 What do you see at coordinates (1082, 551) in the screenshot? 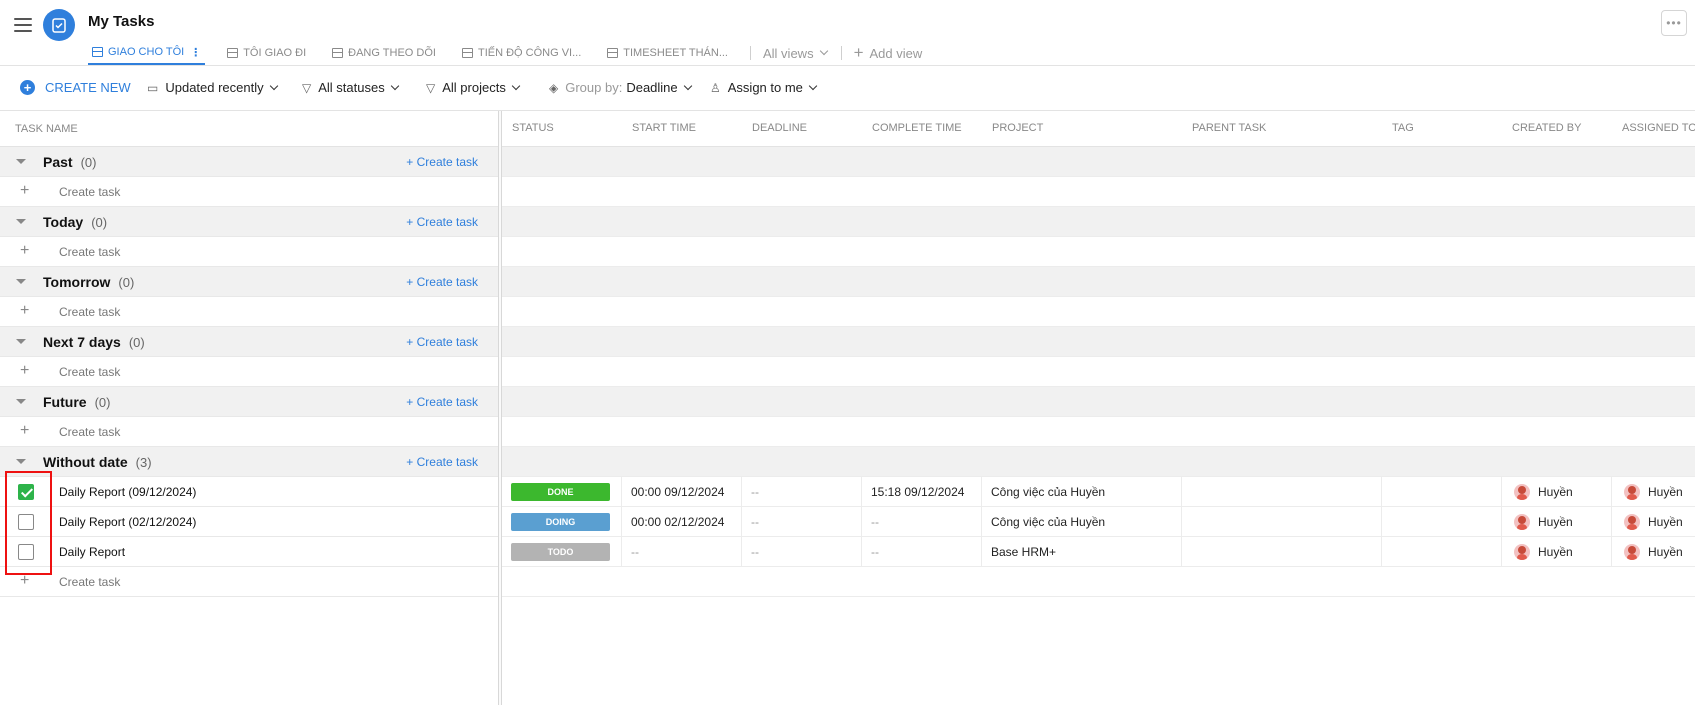
I see `project-cell: Base HRM+` at bounding box center [1082, 551].